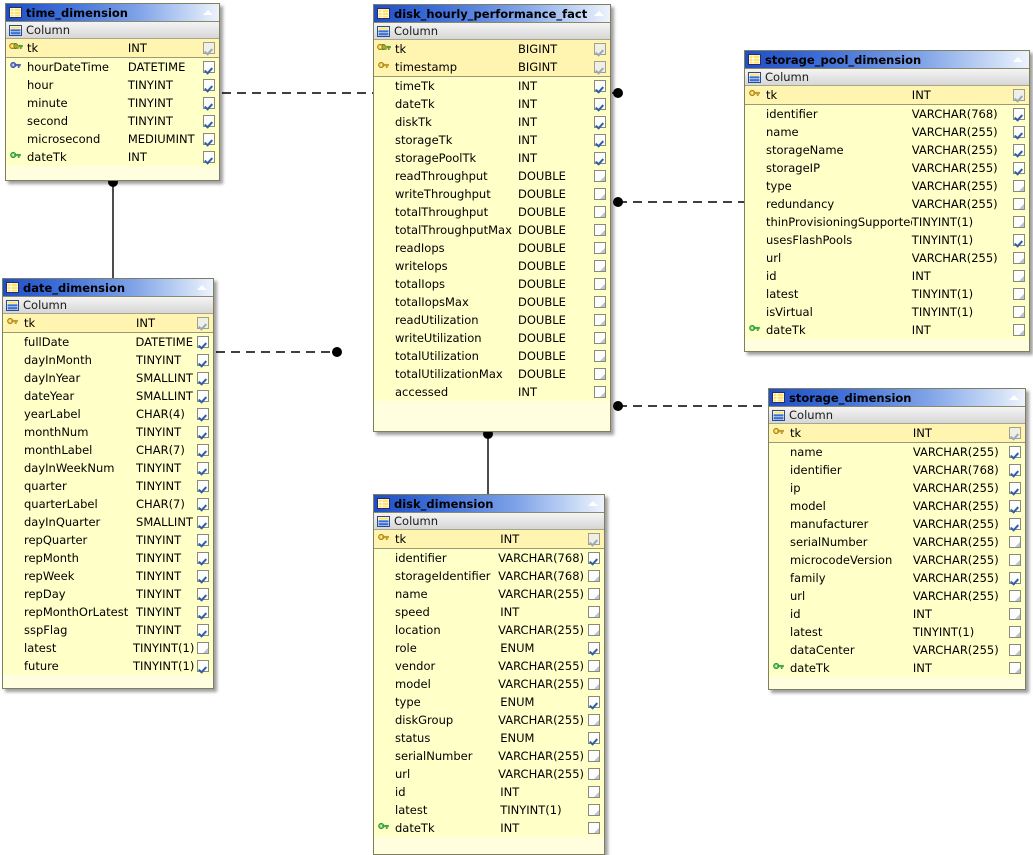  I want to click on column-row: storageIdentifier VARCHAR(768), so click(489, 576).